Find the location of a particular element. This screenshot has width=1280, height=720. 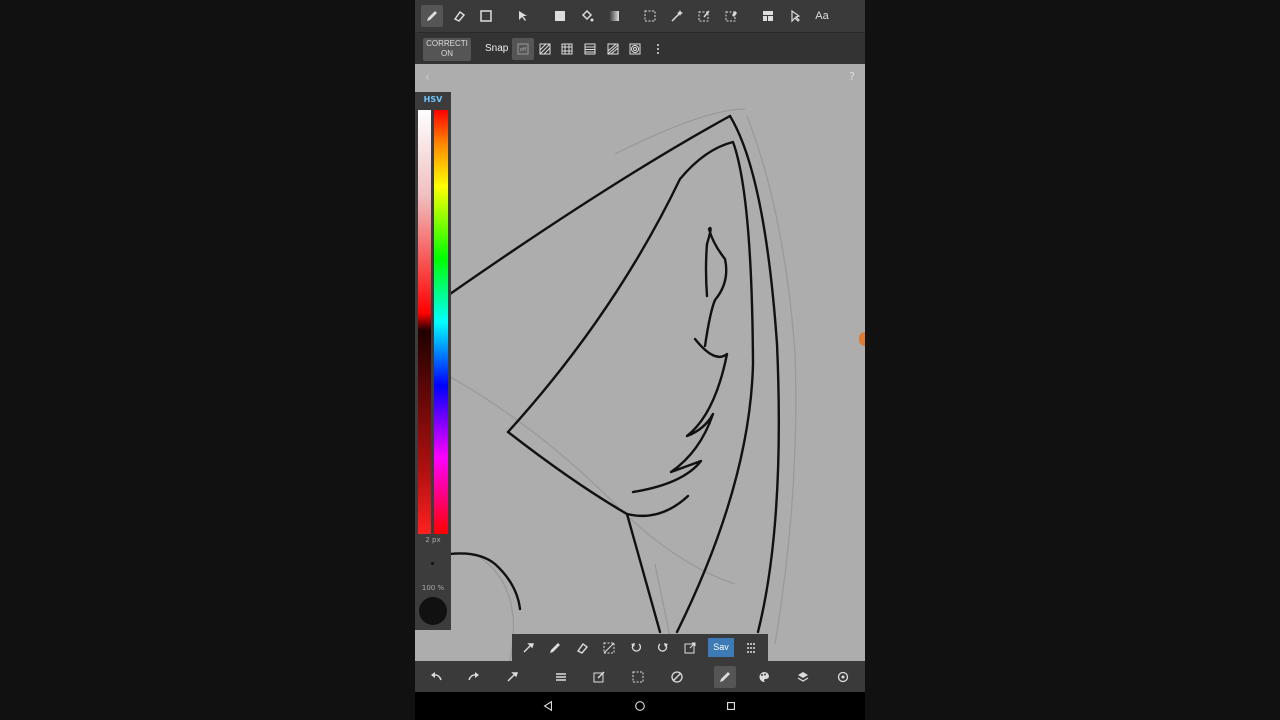

nav-back-icon is located at coordinates (548, 706).